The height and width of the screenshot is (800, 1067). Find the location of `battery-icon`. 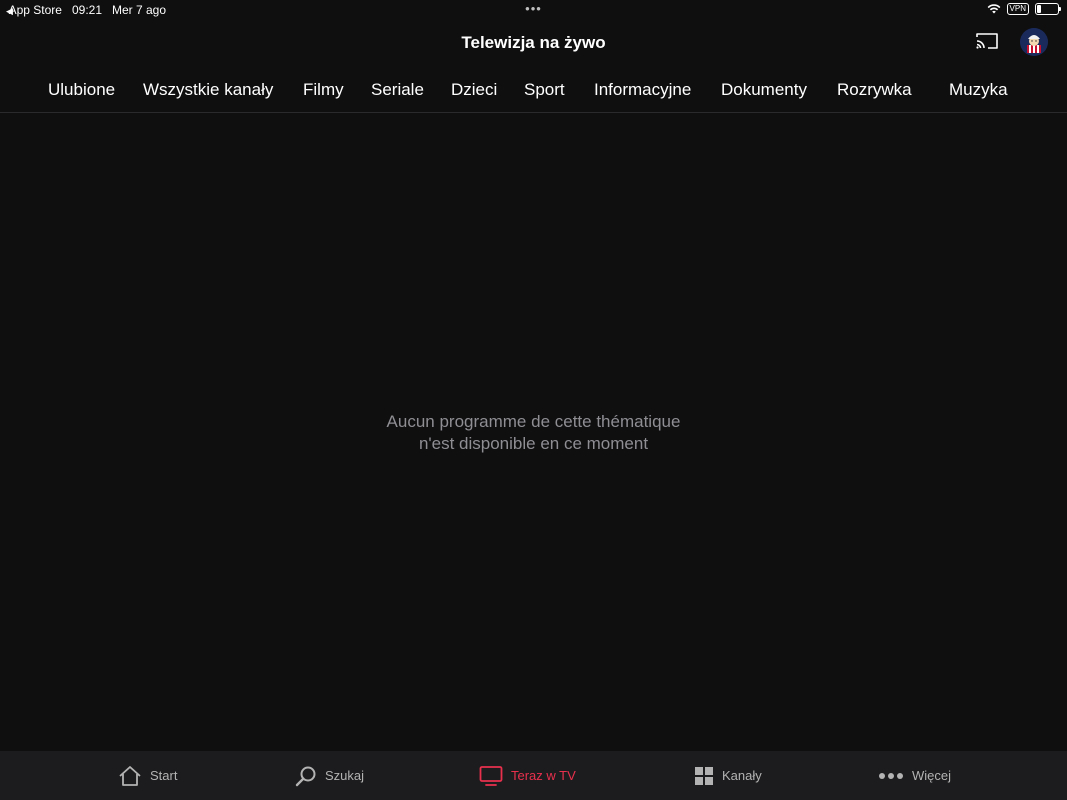

battery-icon is located at coordinates (1048, 9).